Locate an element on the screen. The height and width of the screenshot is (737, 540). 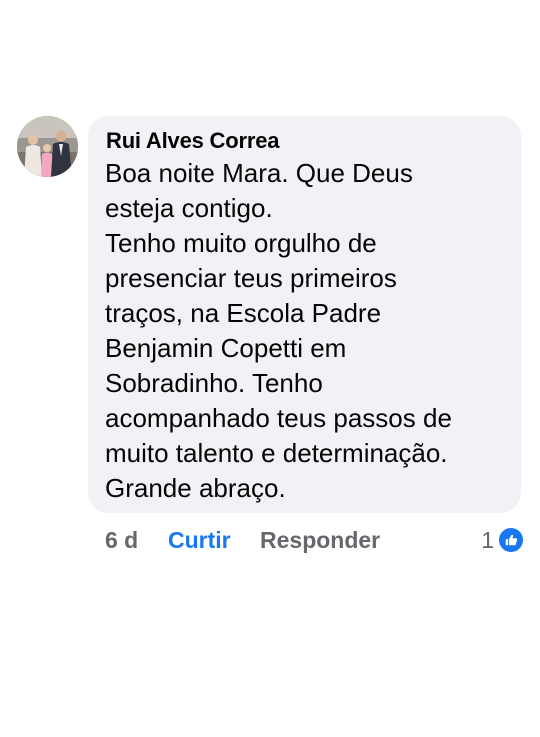
comment-actions: 6 d Curtir Responder 1 is located at coordinates (315, 540).